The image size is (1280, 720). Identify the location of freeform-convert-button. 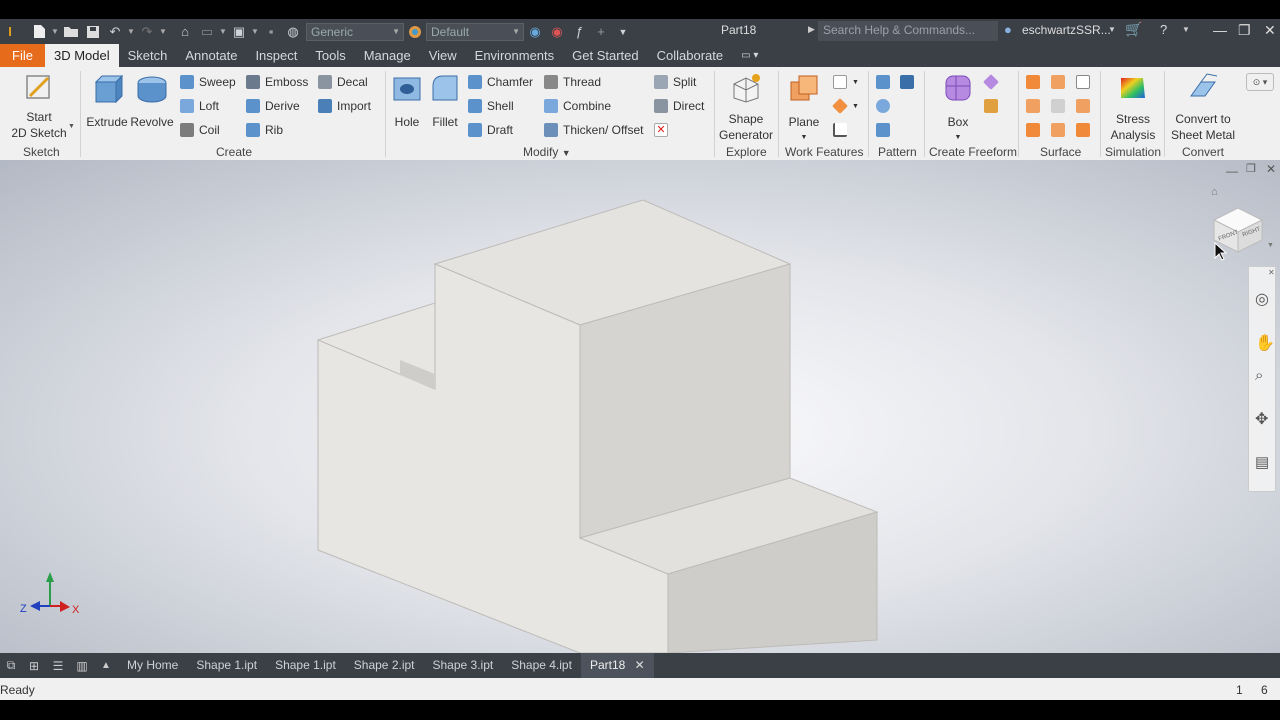
(991, 106).